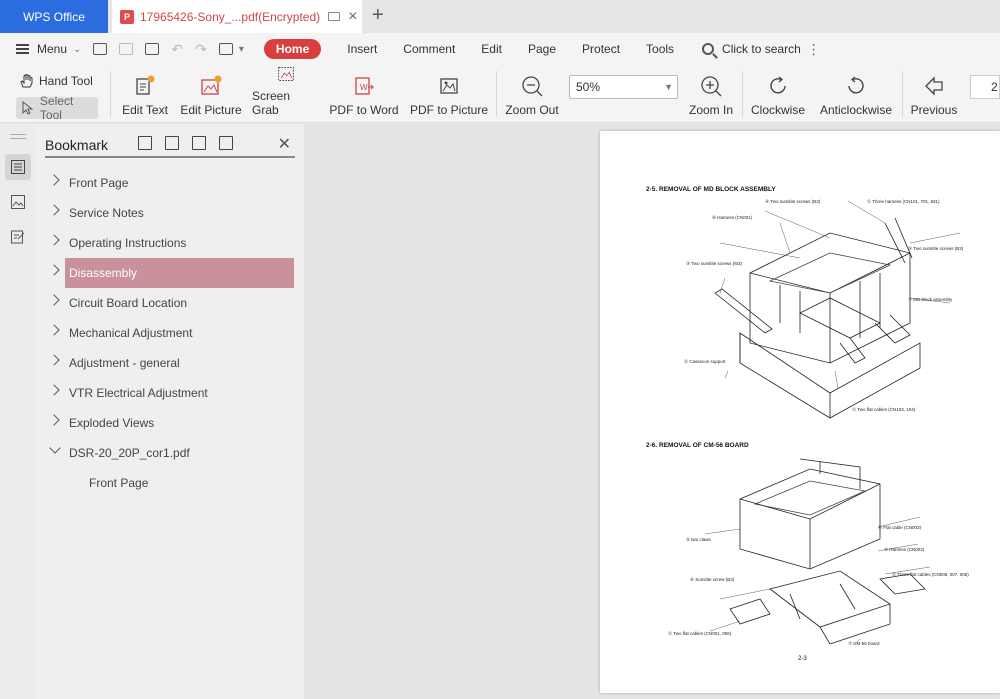  I want to click on screen-grab-button: Screen Grab, so click(286, 94).